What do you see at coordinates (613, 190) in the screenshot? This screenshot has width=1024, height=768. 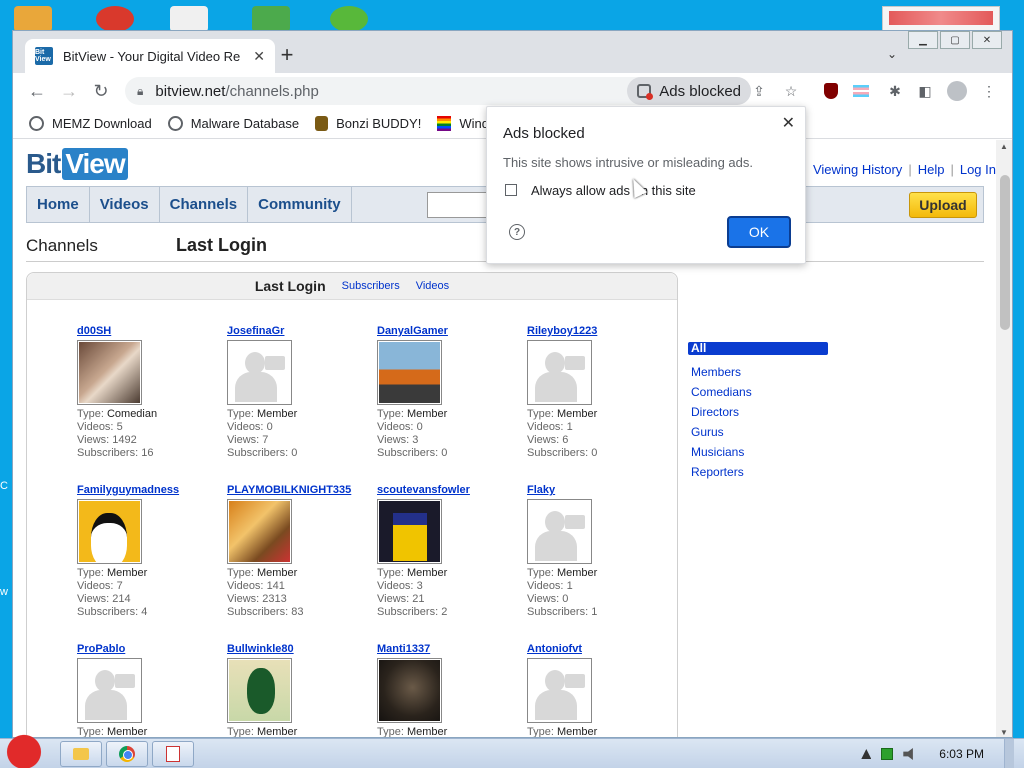 I see `allow-ads-label: Always allow ads on this site` at bounding box center [613, 190].